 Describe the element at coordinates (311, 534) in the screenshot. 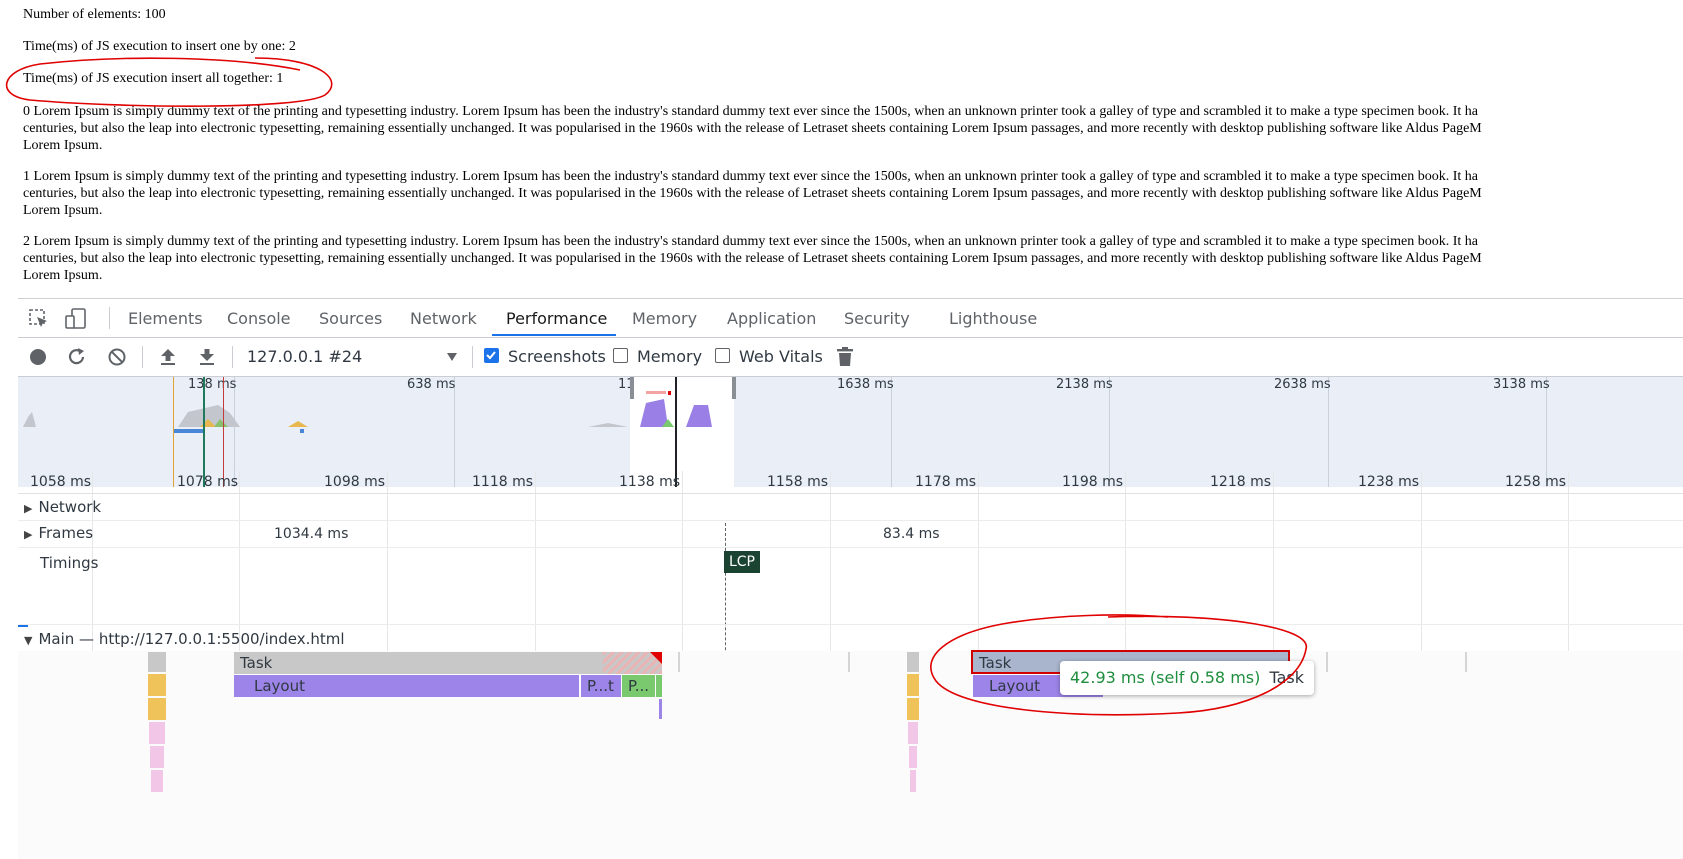

I see `frame-duration: 1034.4 ms` at that location.